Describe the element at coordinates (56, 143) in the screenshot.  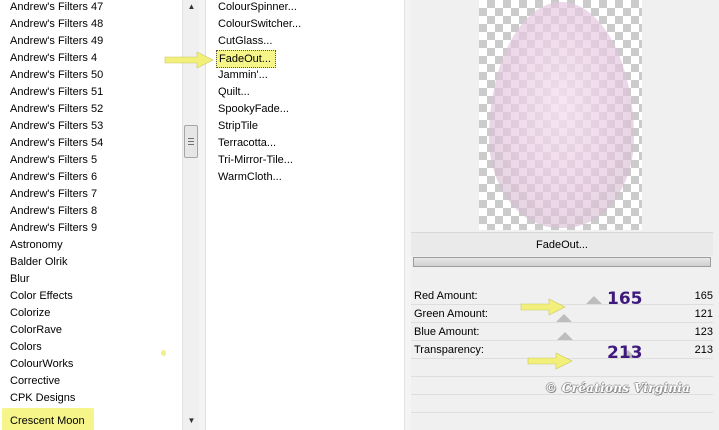
I see `category-item: Andrew's Filters 54` at that location.